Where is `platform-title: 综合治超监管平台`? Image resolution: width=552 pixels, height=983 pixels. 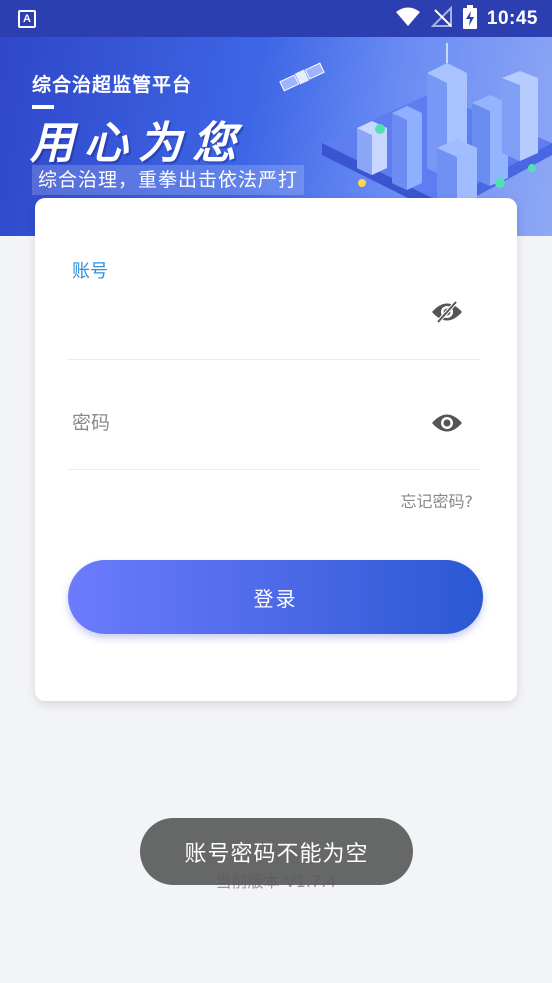
platform-title: 综合治超监管平台 is located at coordinates (112, 85).